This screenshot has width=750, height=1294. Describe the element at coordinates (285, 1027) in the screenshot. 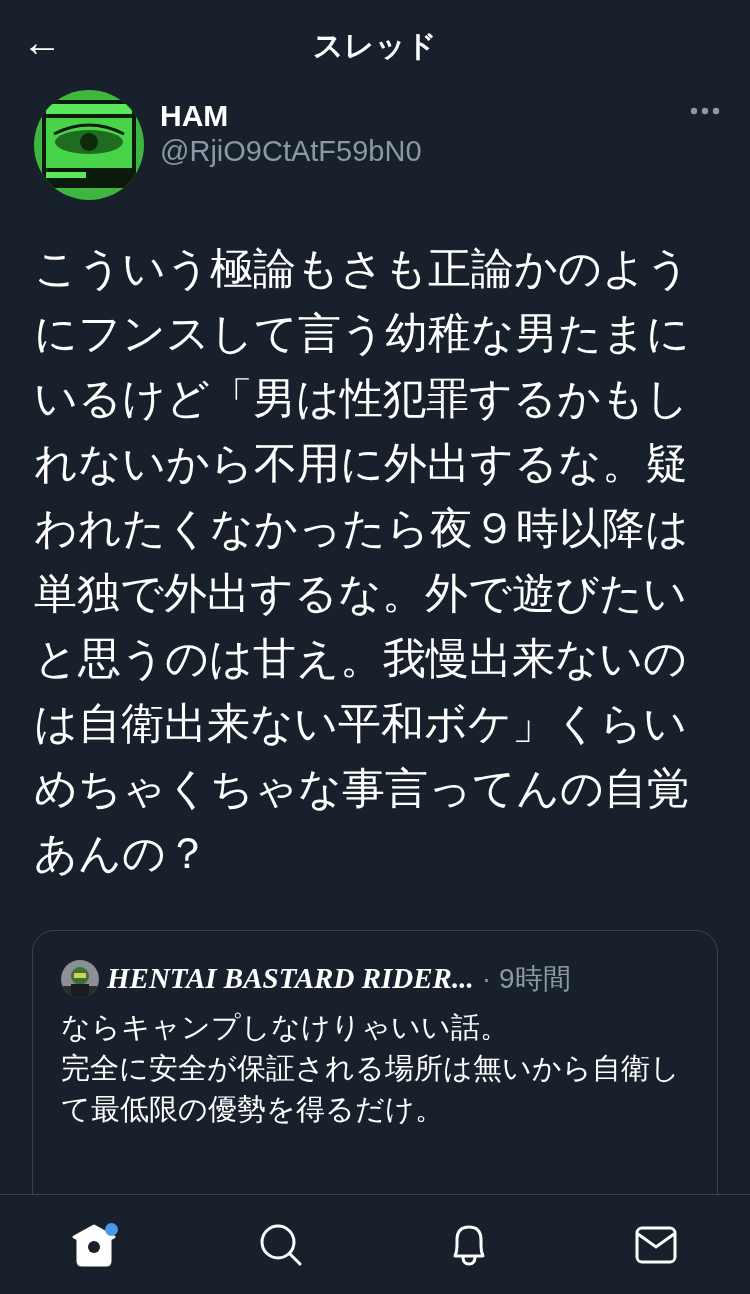

I see `quoted-text: ならキャンプしなけりゃいい話。` at that location.